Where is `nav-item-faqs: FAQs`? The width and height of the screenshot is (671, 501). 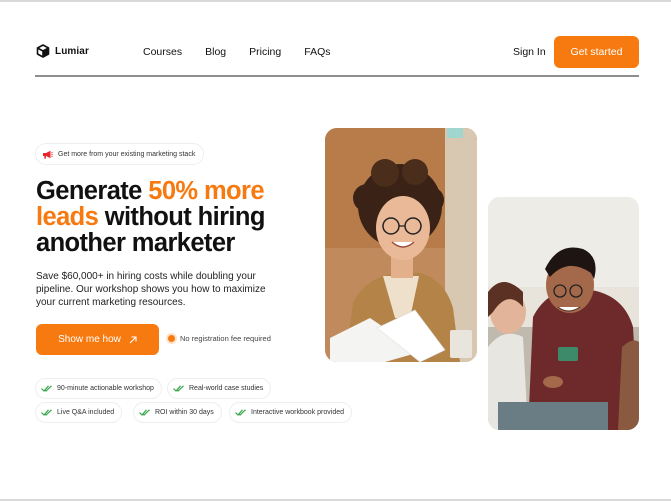 nav-item-faqs: FAQs is located at coordinates (317, 52).